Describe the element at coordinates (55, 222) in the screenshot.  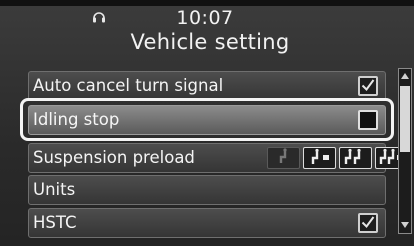
I see `setting-label: HSTC` at that location.